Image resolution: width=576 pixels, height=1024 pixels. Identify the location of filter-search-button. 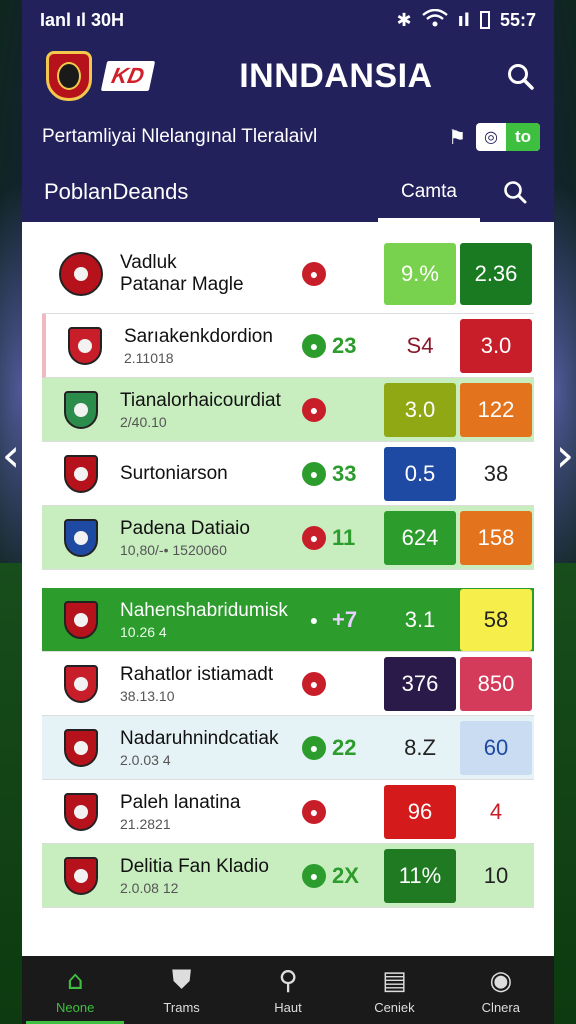
(515, 192).